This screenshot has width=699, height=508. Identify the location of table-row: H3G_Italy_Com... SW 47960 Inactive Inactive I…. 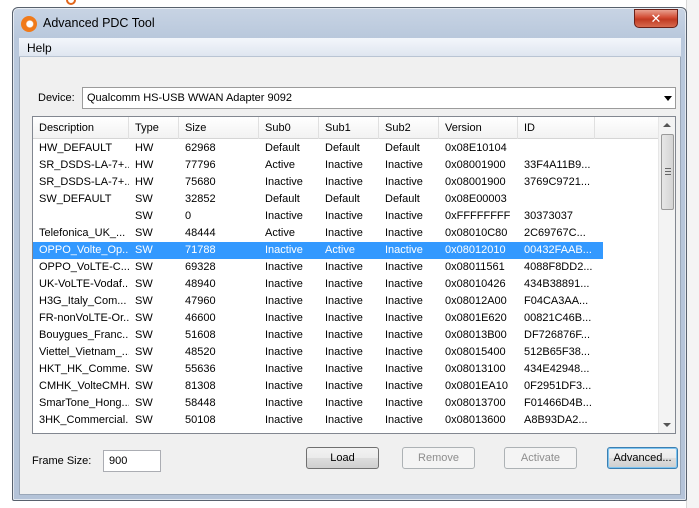
(318, 301).